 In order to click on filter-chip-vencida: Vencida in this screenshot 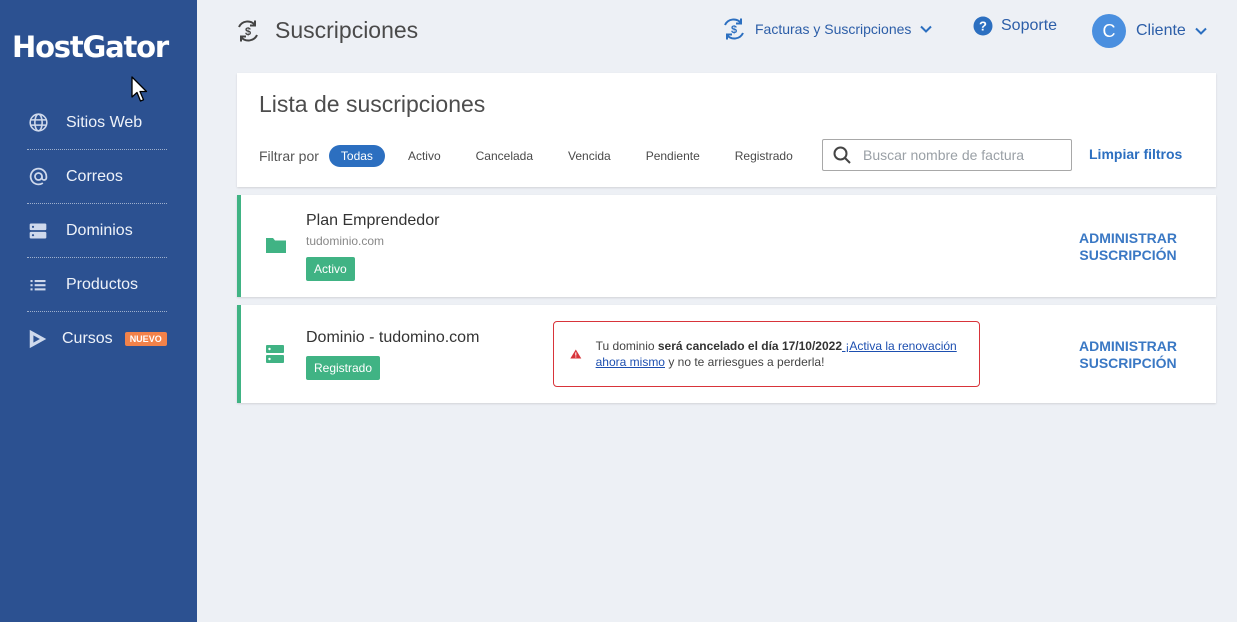, I will do `click(589, 156)`.